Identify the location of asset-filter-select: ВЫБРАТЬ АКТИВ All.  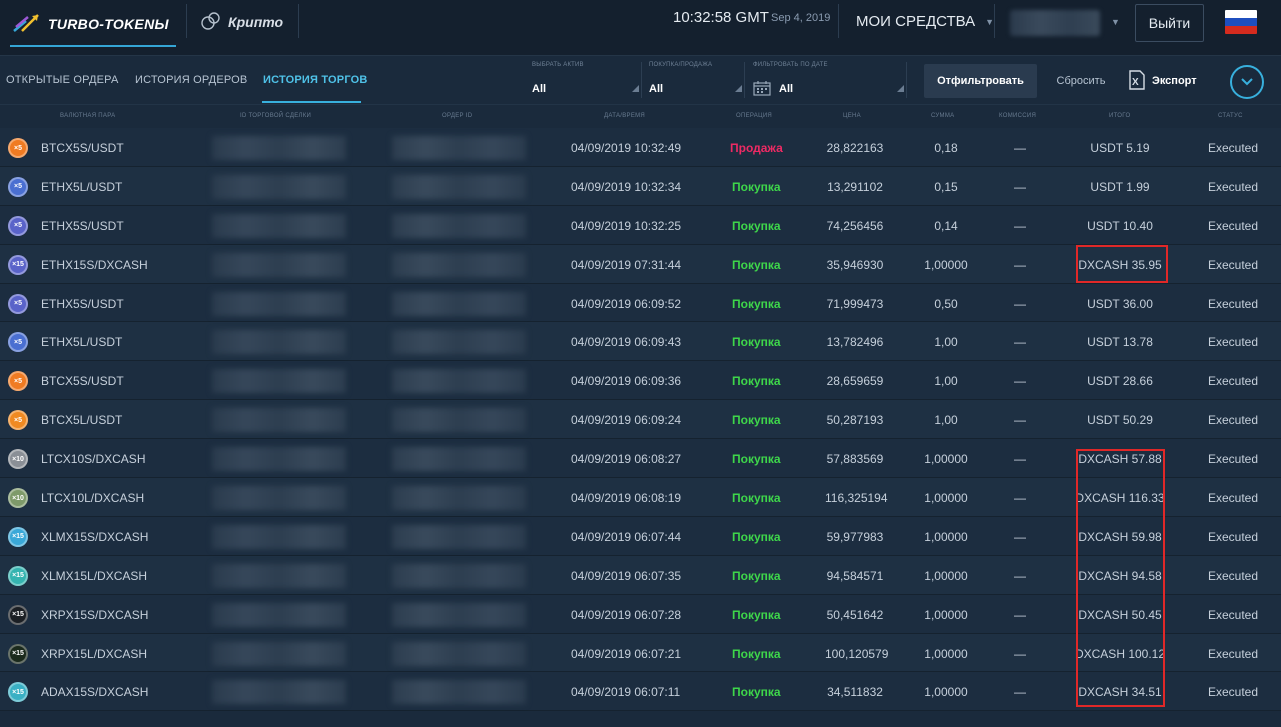
(587, 80).